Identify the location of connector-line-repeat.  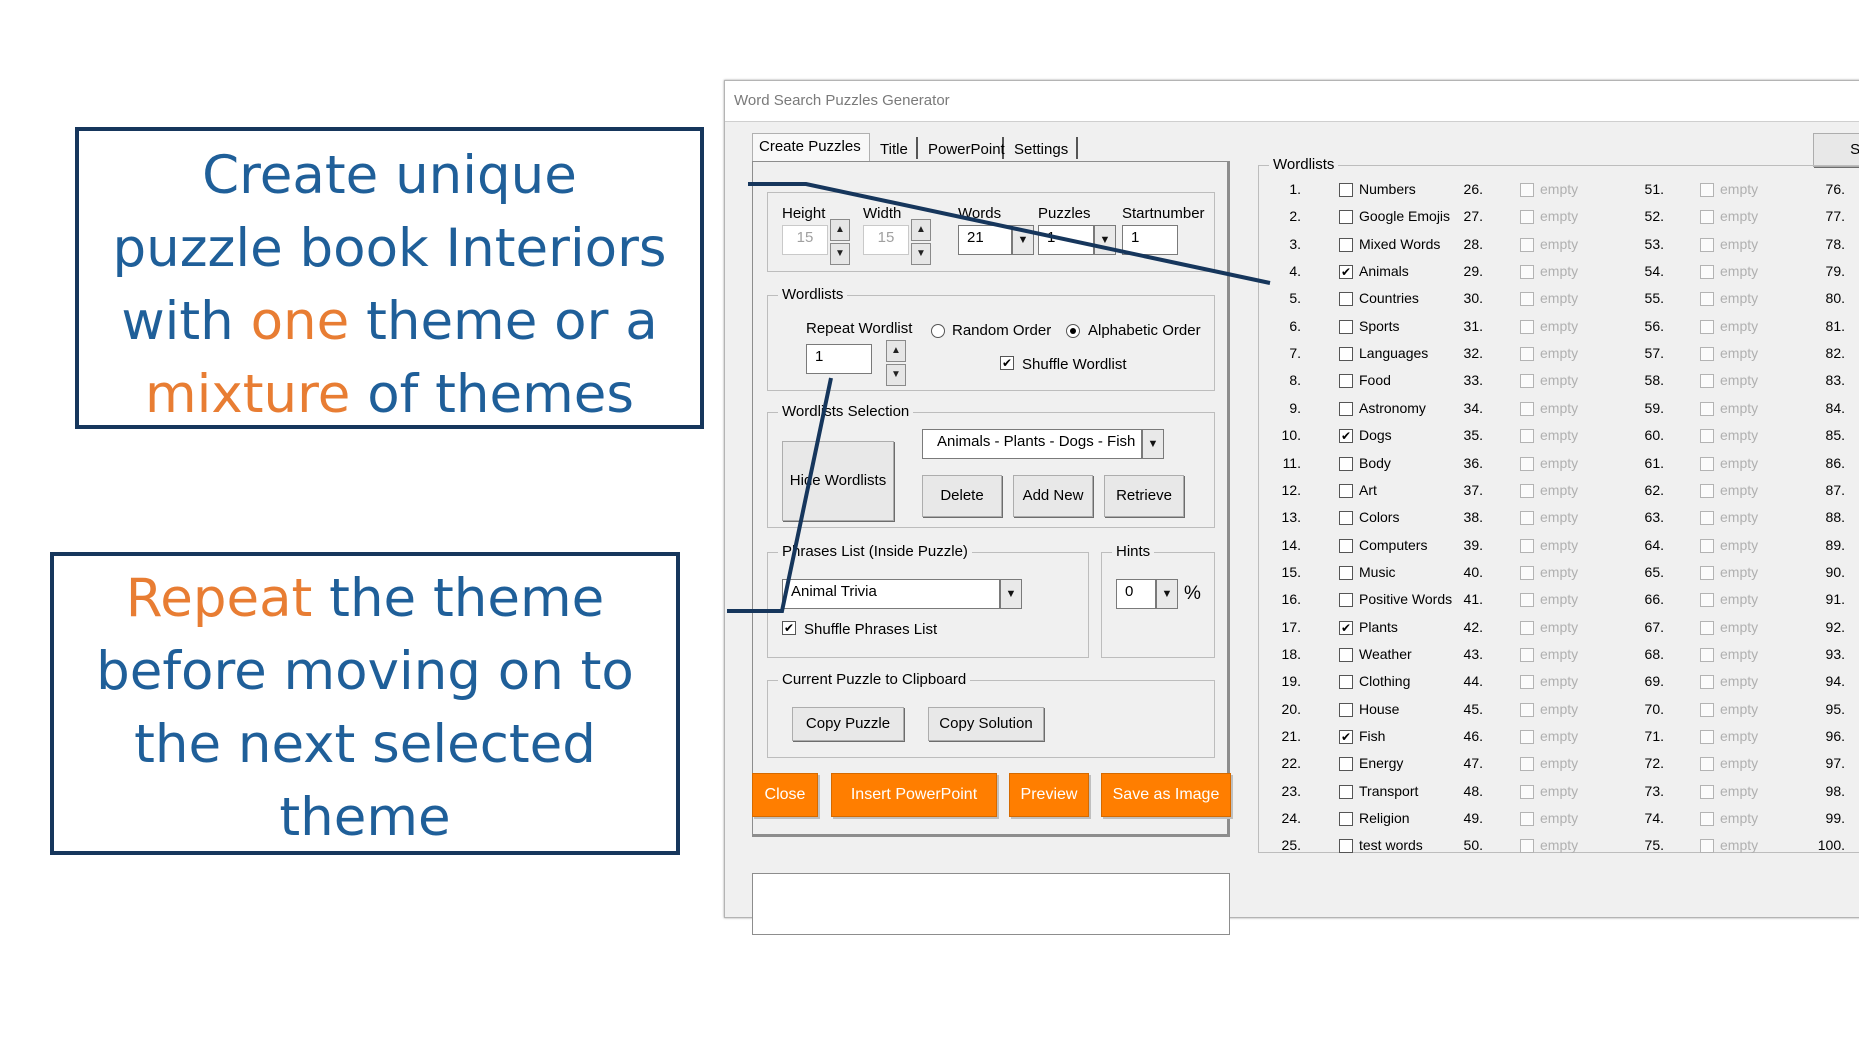
(780, 495).